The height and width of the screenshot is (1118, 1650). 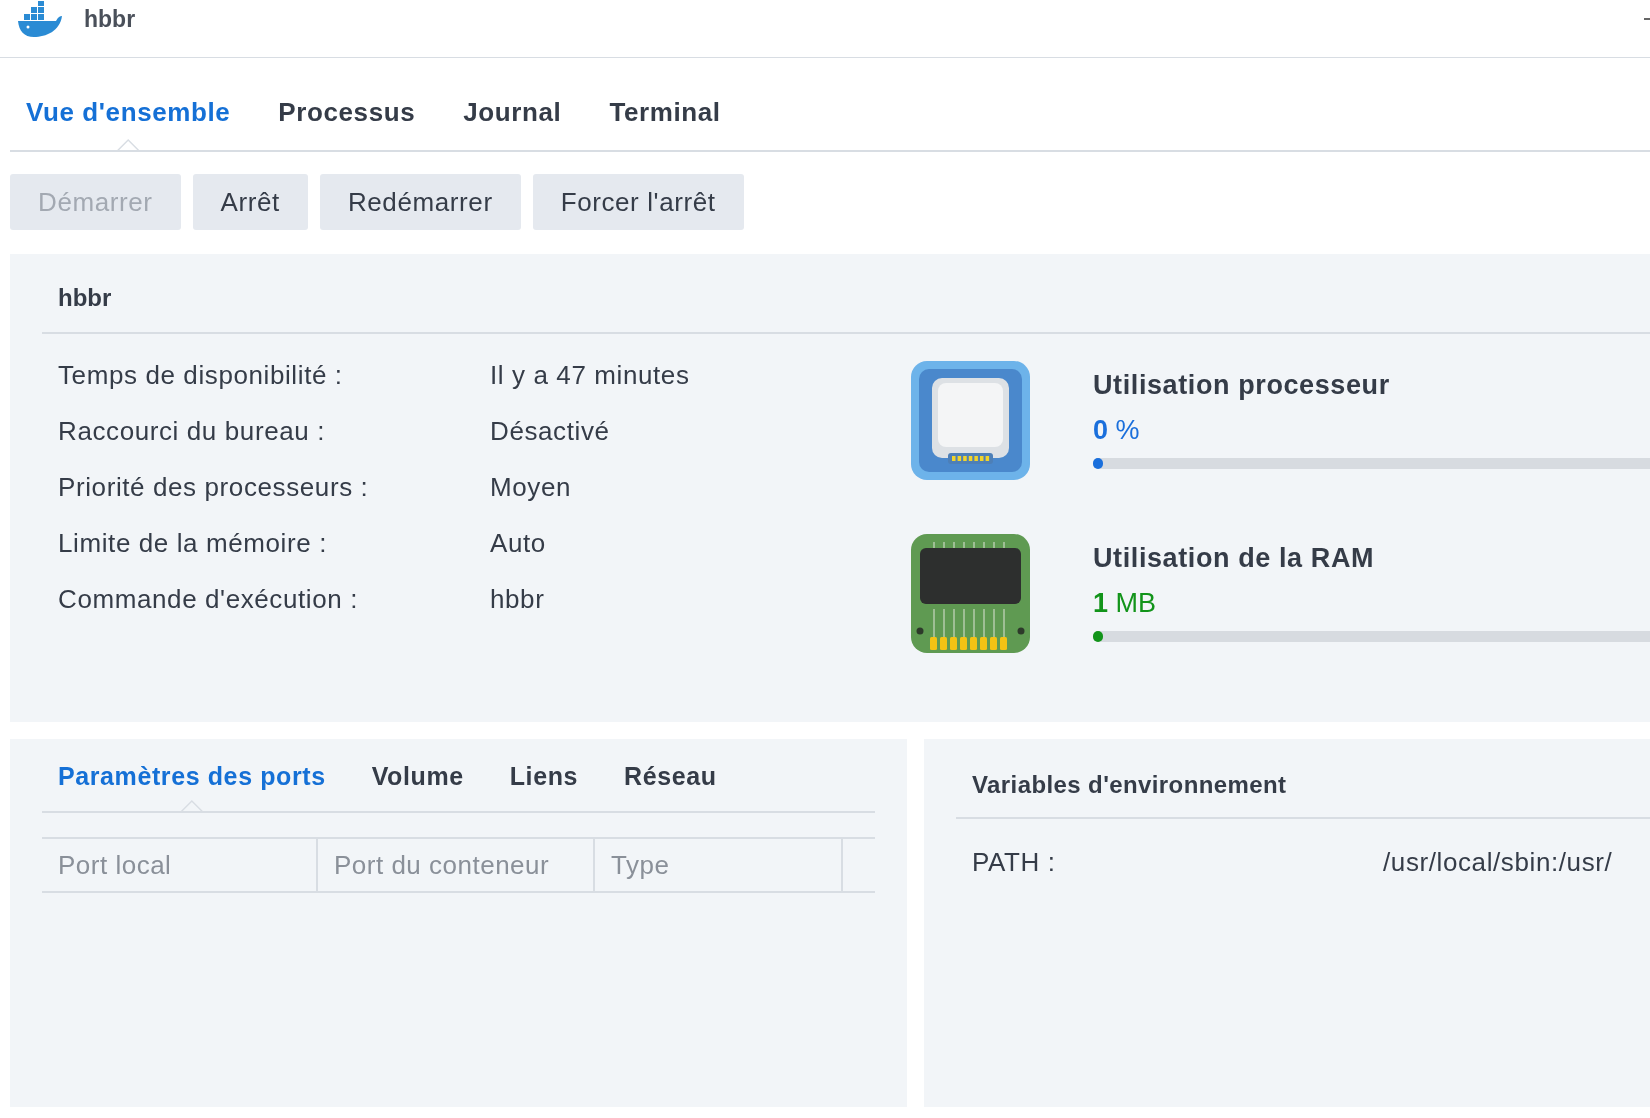 What do you see at coordinates (192, 431) in the screenshot?
I see `detail-label: Raccourci du bureau :` at bounding box center [192, 431].